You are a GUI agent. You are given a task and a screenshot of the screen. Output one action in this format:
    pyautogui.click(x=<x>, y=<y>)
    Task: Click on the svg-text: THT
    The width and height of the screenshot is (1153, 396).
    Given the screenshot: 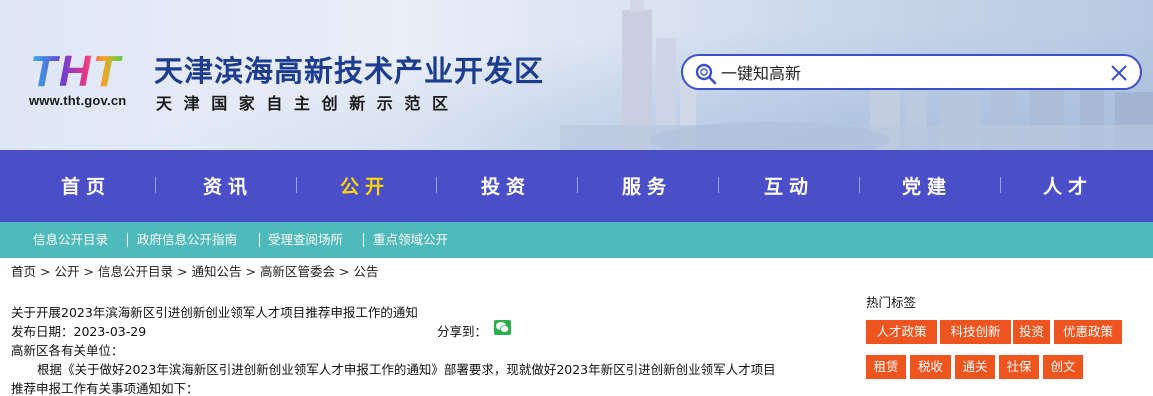 What is the action you would take?
    pyautogui.click(x=76, y=71)
    